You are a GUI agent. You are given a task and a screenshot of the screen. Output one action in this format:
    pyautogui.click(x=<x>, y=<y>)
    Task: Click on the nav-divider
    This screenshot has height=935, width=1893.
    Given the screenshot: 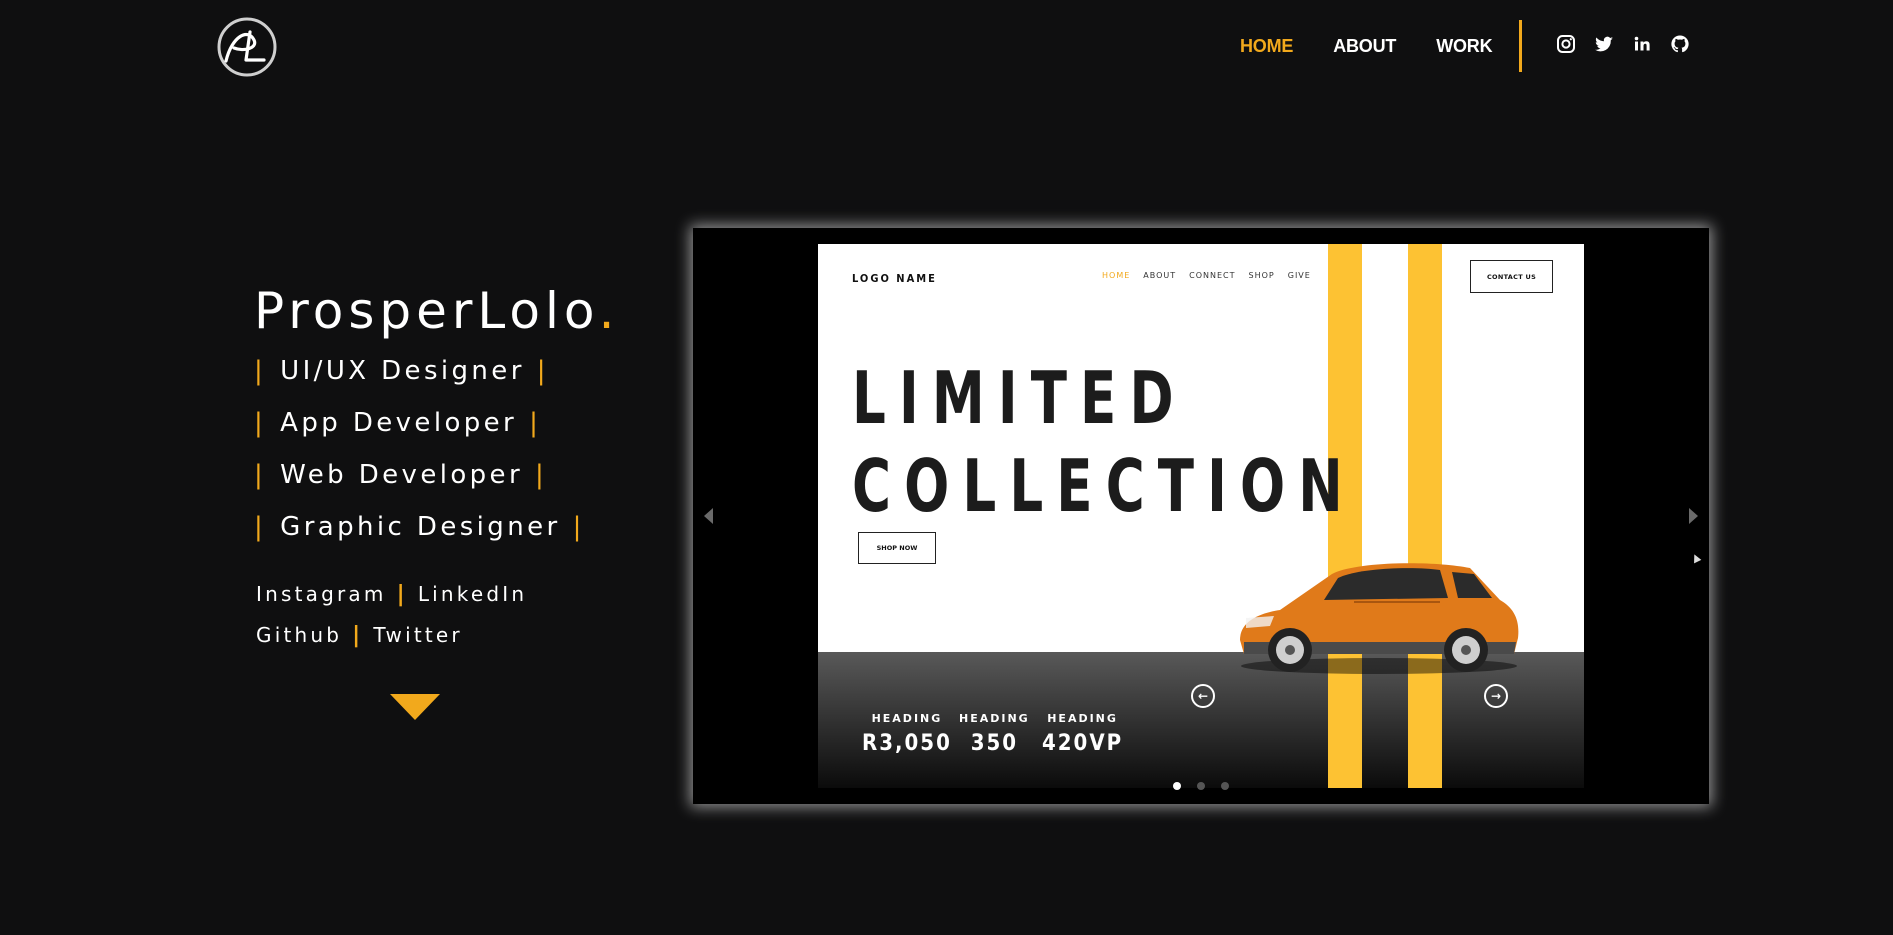 What is the action you would take?
    pyautogui.click(x=1520, y=46)
    